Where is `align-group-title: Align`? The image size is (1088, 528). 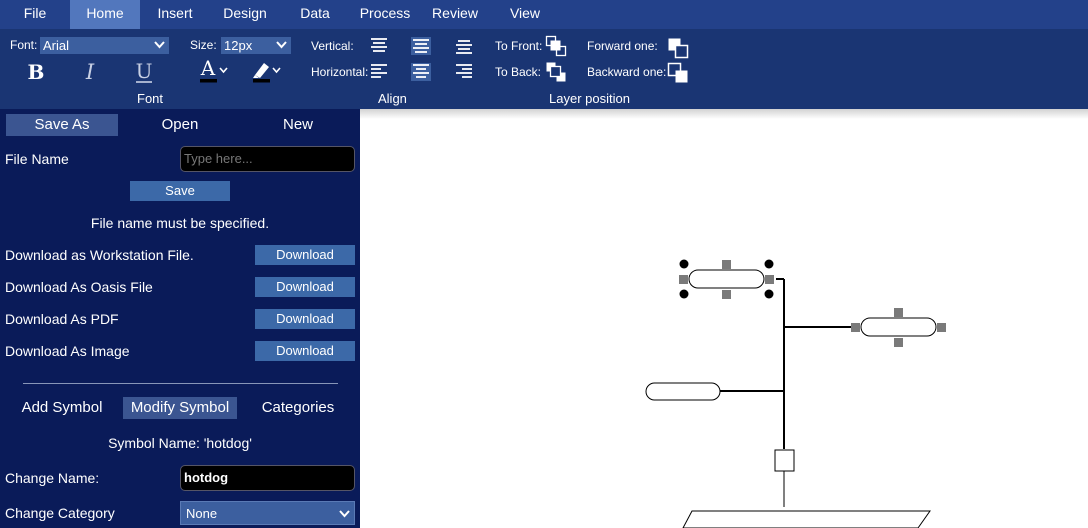
align-group-title: Align is located at coordinates (392, 98).